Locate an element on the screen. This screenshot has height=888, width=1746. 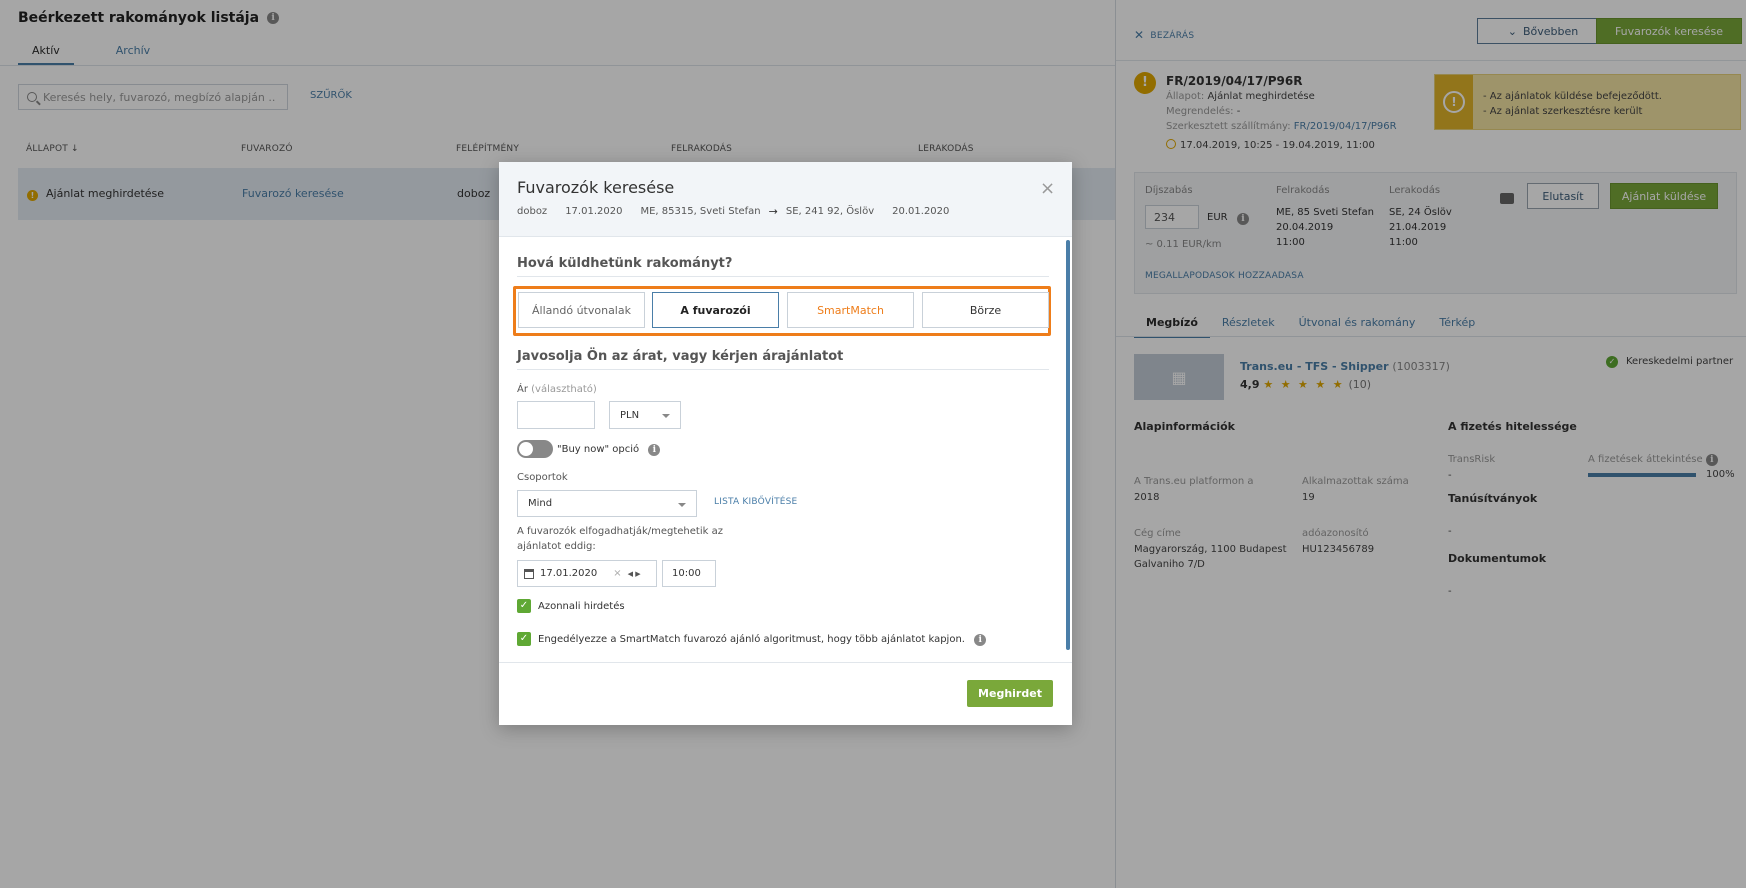
immediate-checkbox: ✓ is located at coordinates (524, 606).